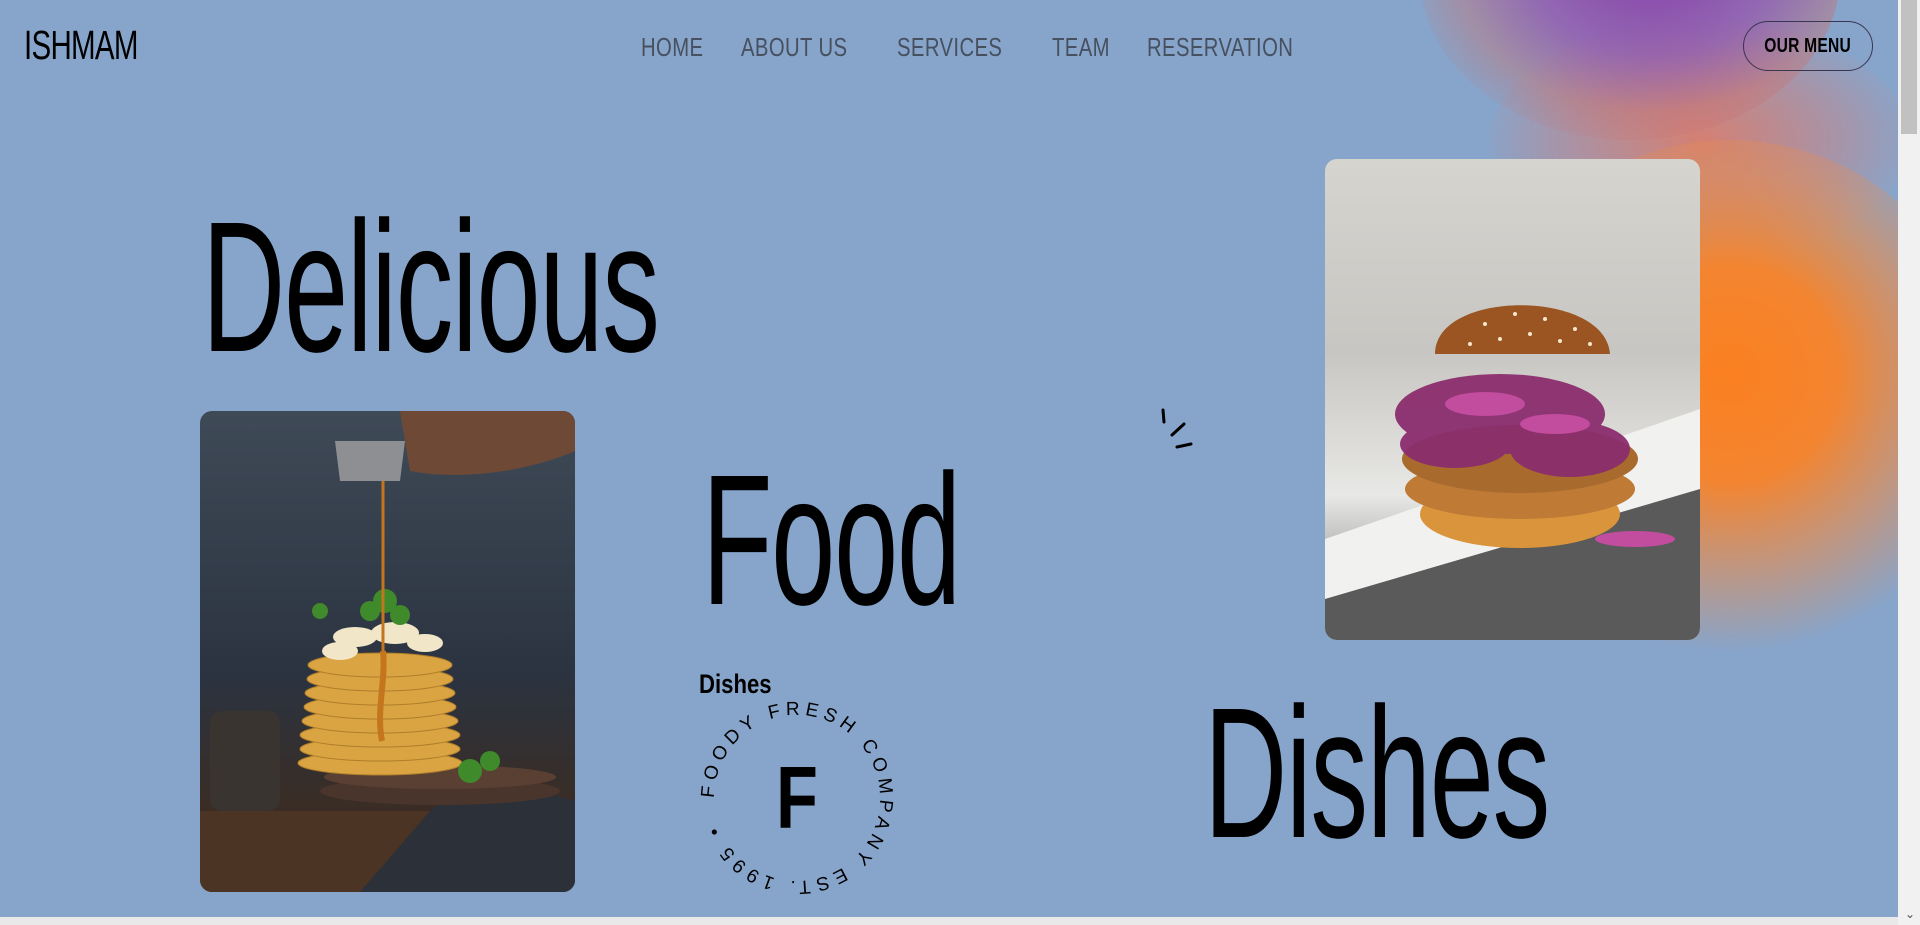 The width and height of the screenshot is (1920, 925). I want to click on nav-about-us: ABOUT US, so click(794, 47).